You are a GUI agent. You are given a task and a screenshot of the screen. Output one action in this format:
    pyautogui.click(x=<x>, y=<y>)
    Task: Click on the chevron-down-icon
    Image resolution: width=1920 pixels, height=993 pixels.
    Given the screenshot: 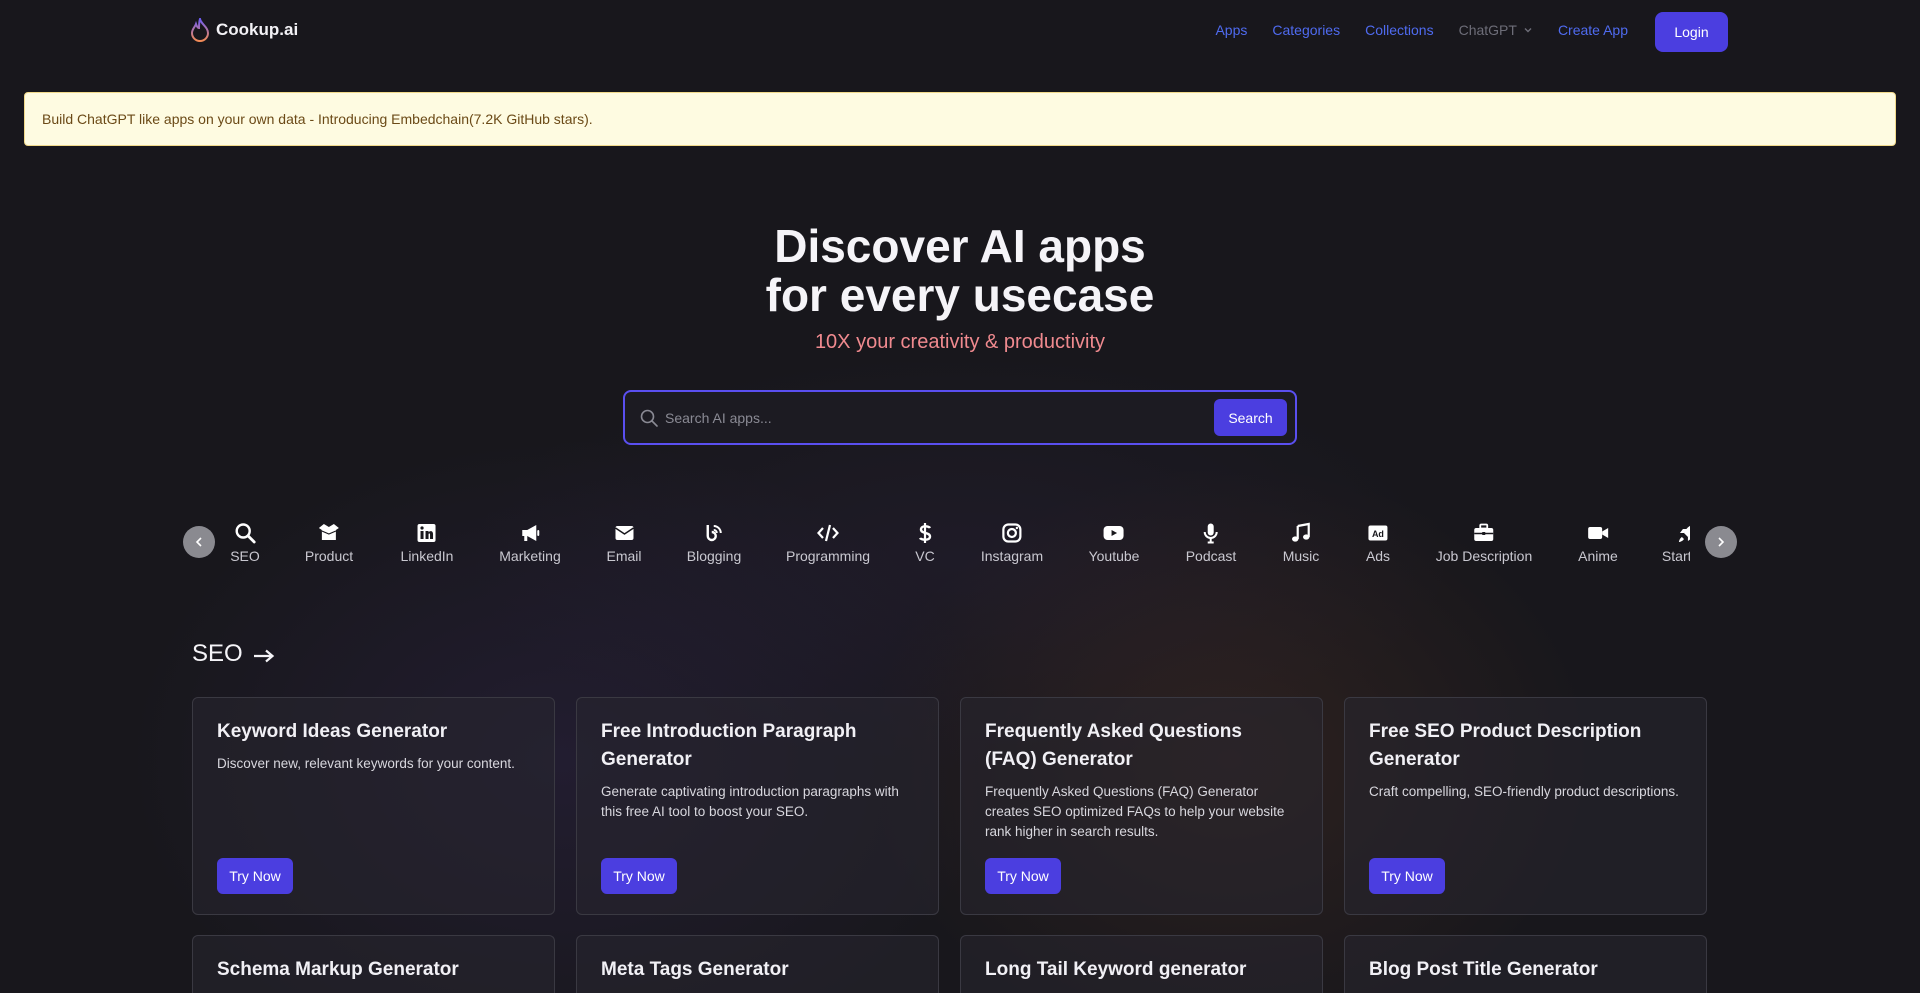 What is the action you would take?
    pyautogui.click(x=1528, y=30)
    